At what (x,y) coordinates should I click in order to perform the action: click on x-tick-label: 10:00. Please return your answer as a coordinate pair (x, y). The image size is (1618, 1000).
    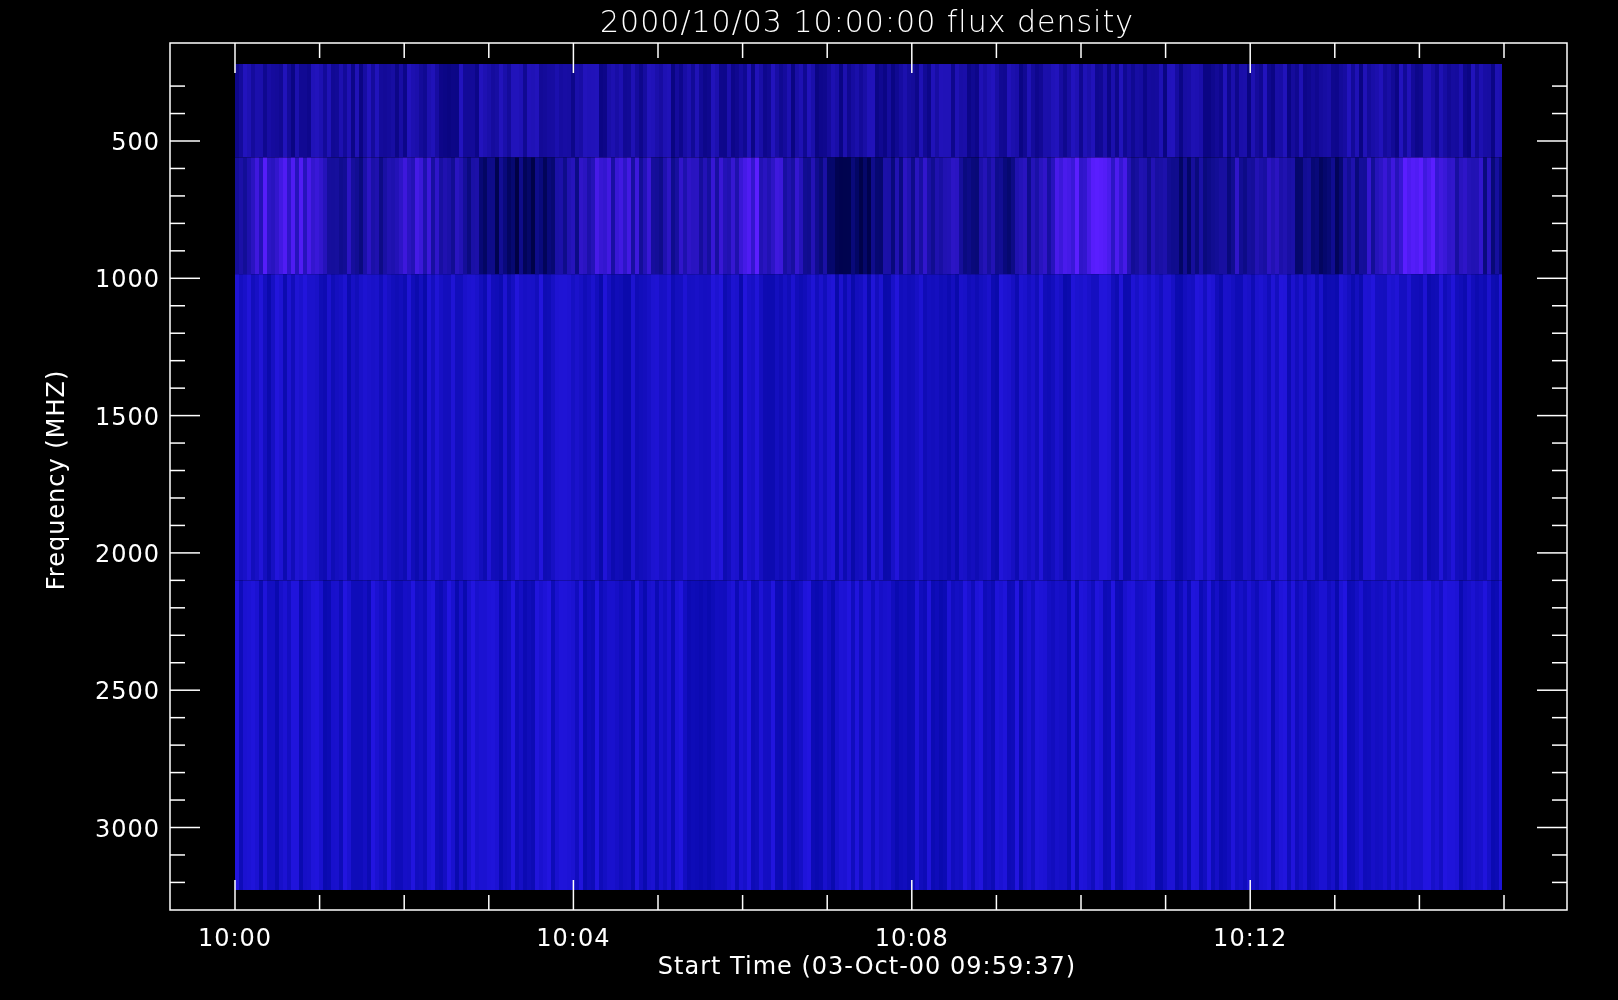
    Looking at the image, I should click on (235, 938).